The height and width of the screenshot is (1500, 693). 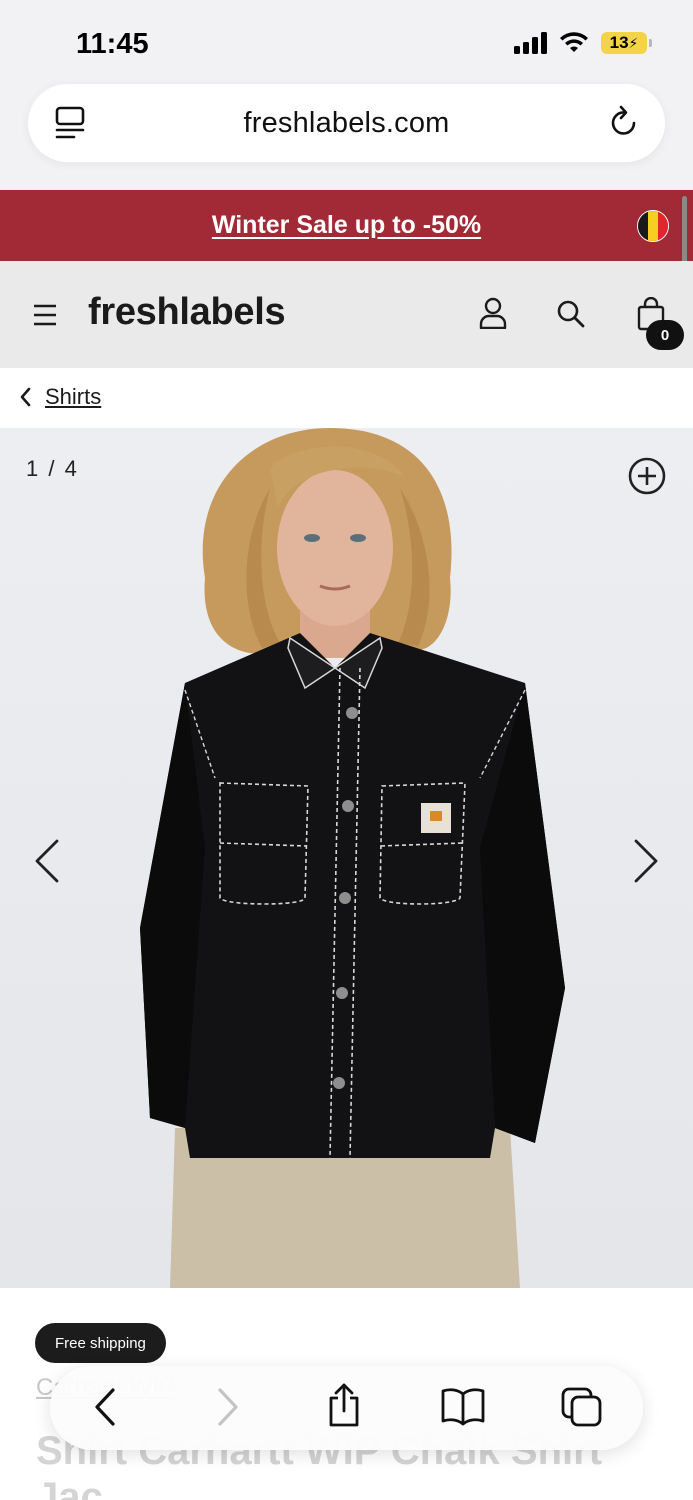 What do you see at coordinates (530, 43) in the screenshot?
I see `cellular-signal-icon` at bounding box center [530, 43].